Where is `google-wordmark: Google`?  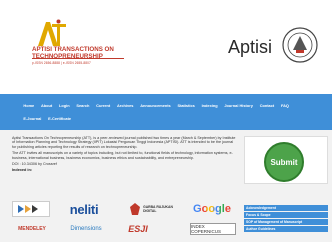
google-wordmark: Google is located at coordinates (212, 209).